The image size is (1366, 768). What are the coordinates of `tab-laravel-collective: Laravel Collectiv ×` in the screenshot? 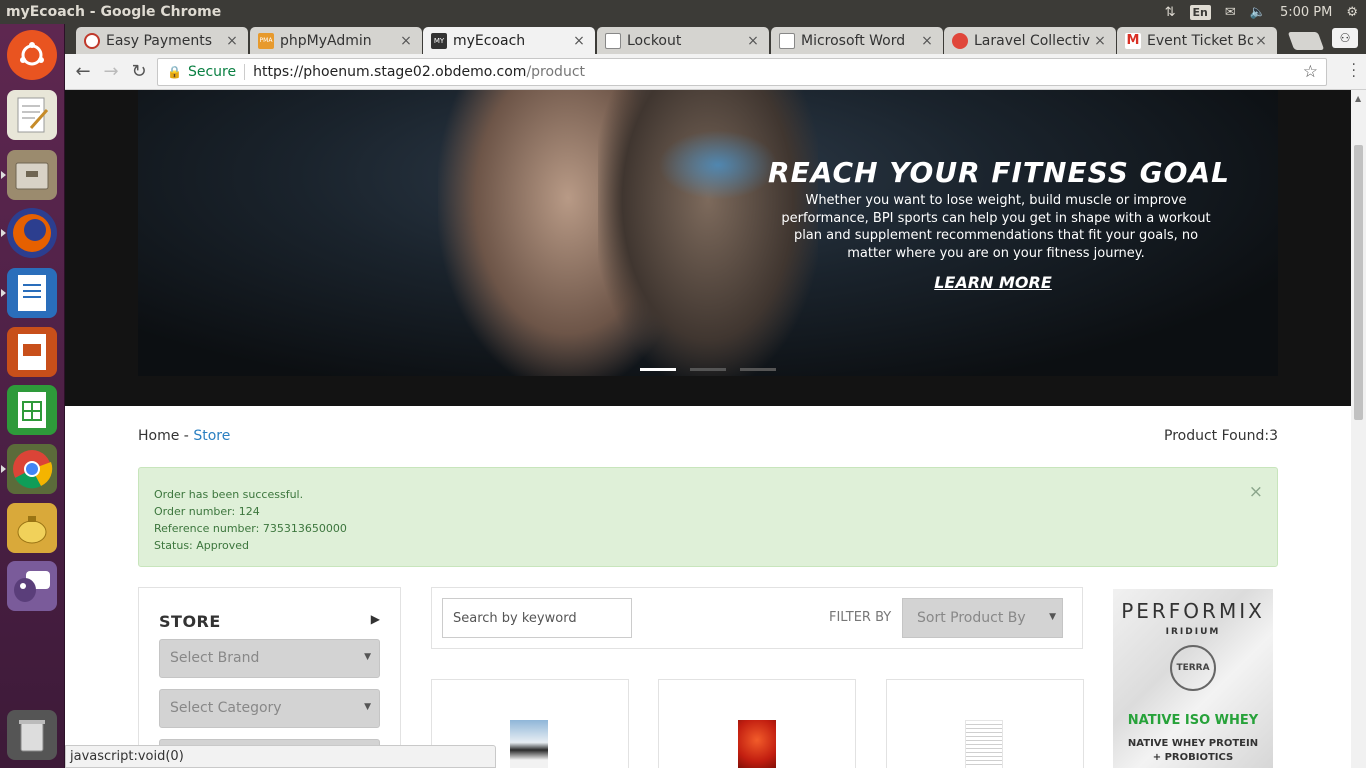 It's located at (1030, 40).